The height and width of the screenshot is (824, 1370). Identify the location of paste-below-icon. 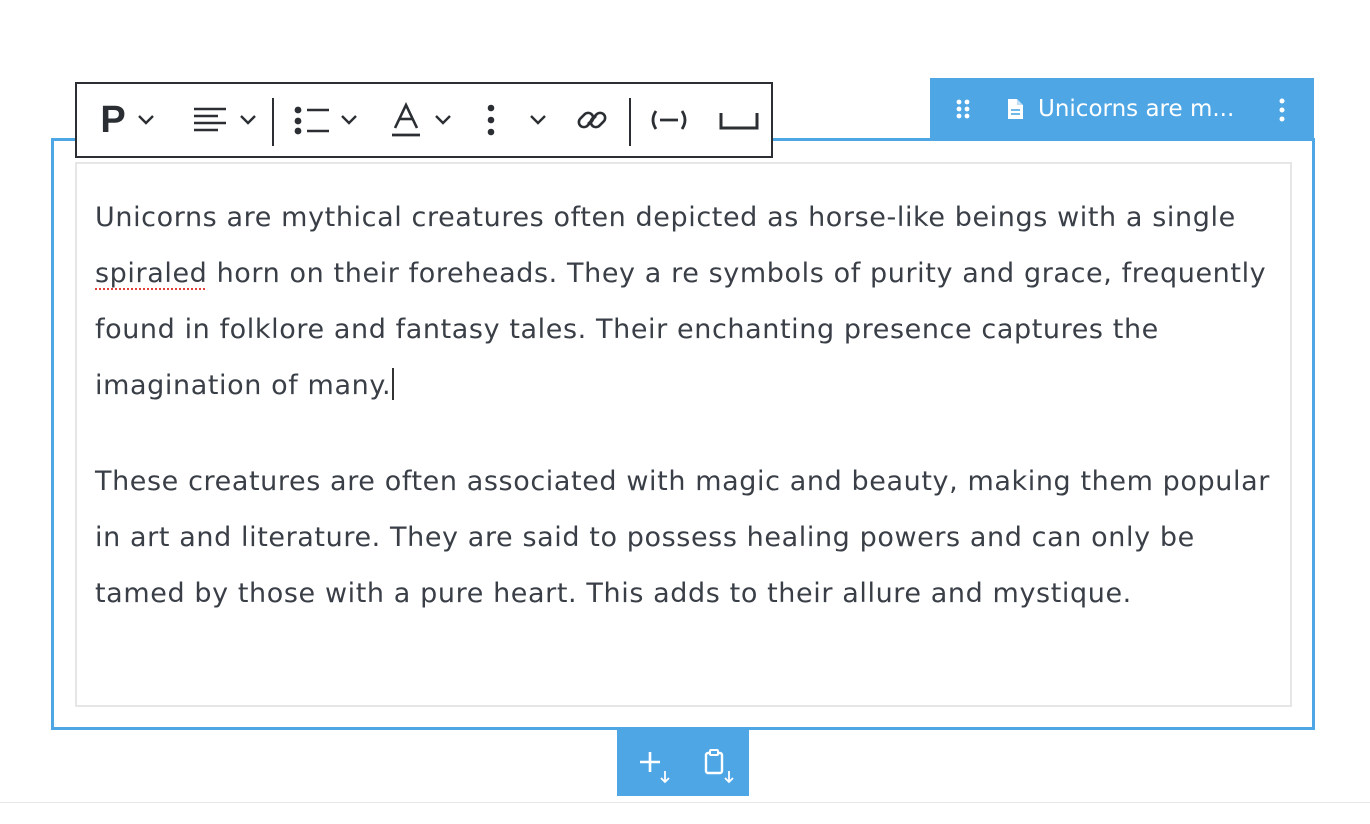
(721, 766).